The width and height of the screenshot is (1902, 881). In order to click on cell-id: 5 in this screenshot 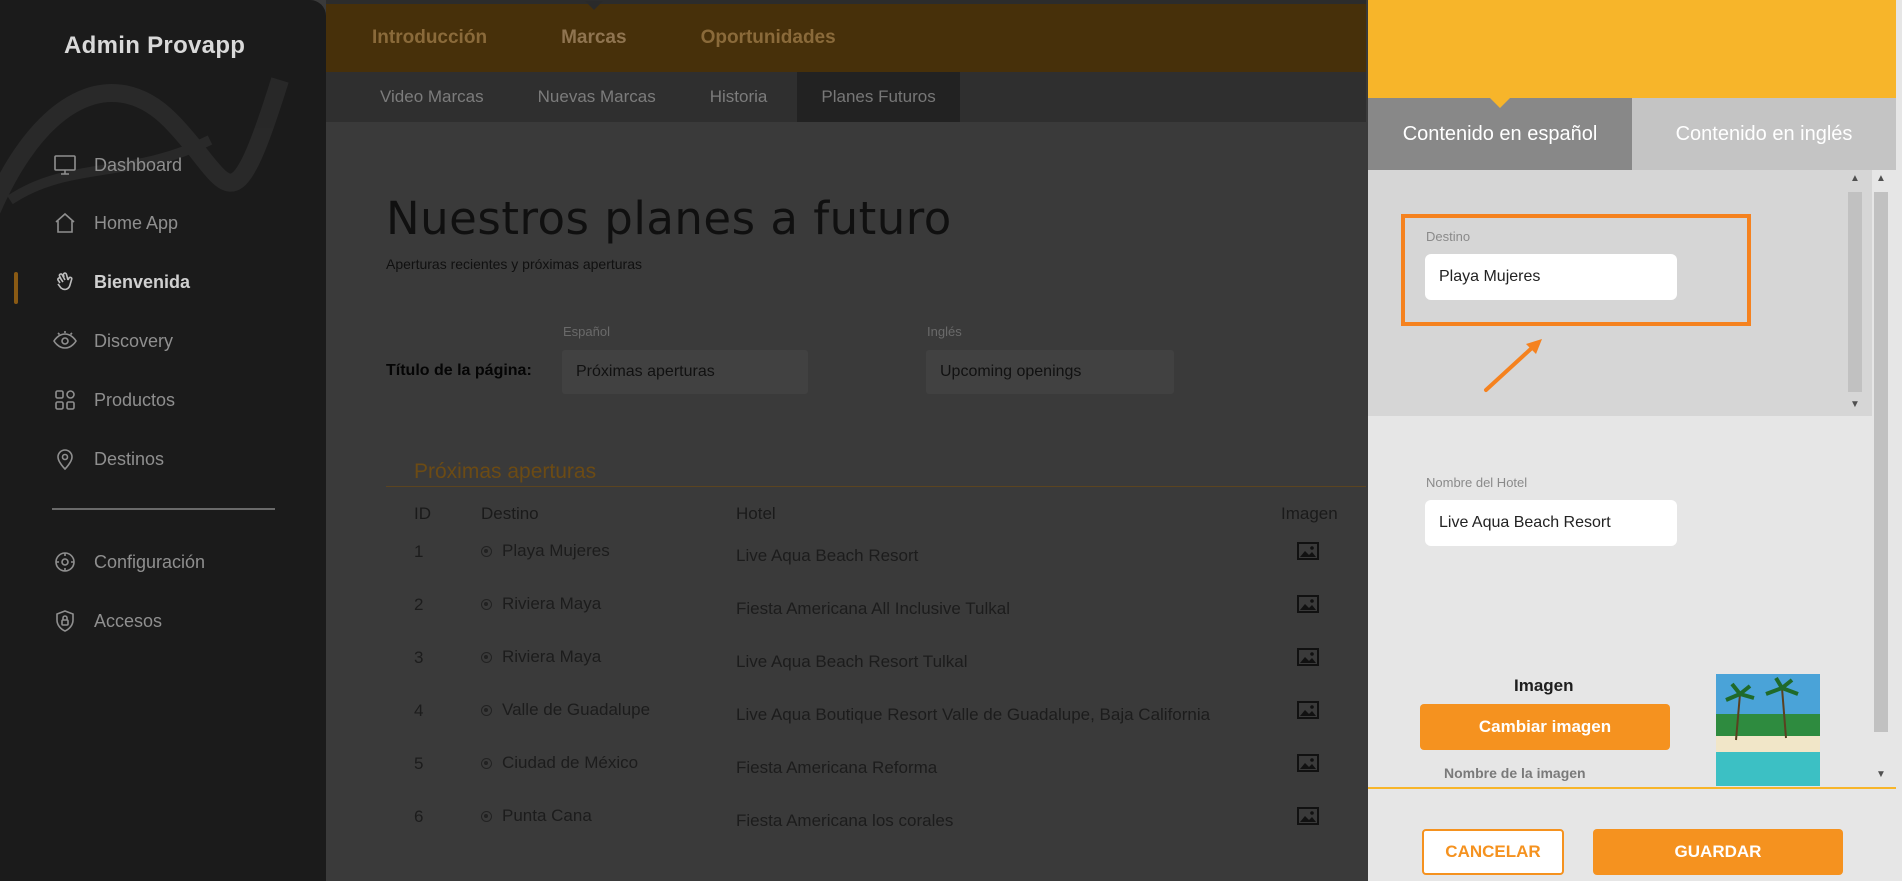, I will do `click(419, 763)`.